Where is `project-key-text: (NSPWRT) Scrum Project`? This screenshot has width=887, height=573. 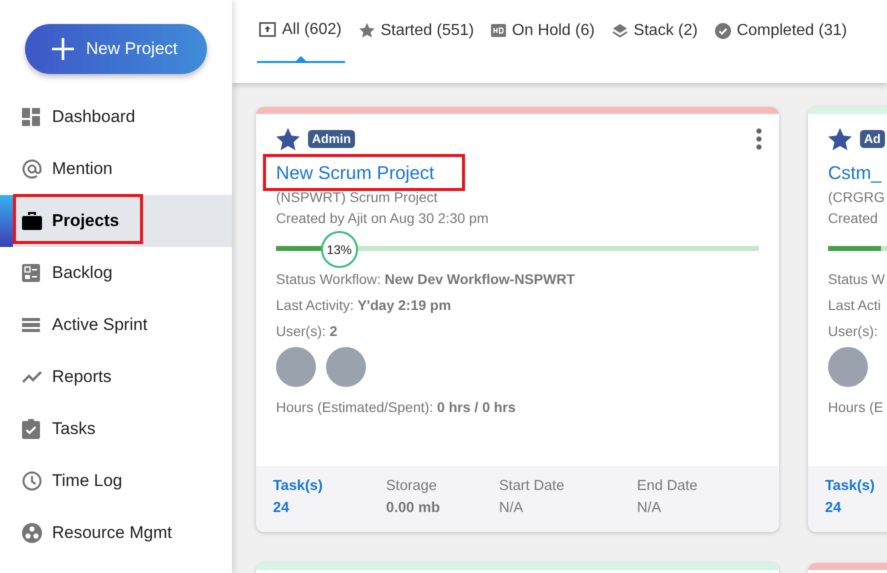 project-key-text: (NSPWRT) Scrum Project is located at coordinates (357, 197).